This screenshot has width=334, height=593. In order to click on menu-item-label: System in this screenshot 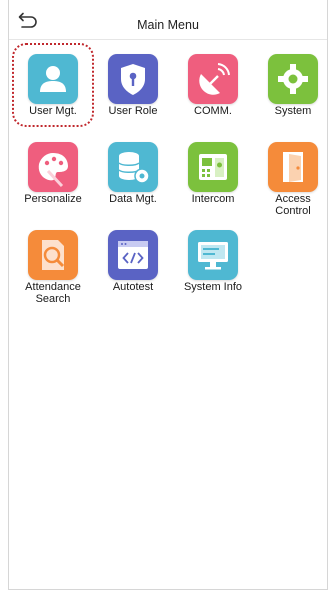, I will do `click(293, 111)`.